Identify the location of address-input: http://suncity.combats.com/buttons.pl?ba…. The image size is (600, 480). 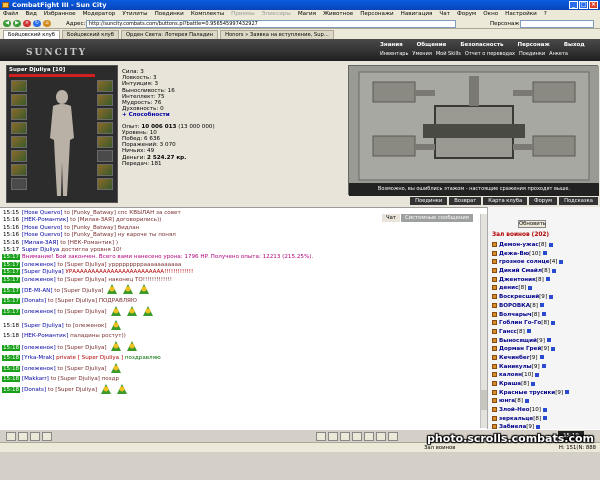
(271, 24).